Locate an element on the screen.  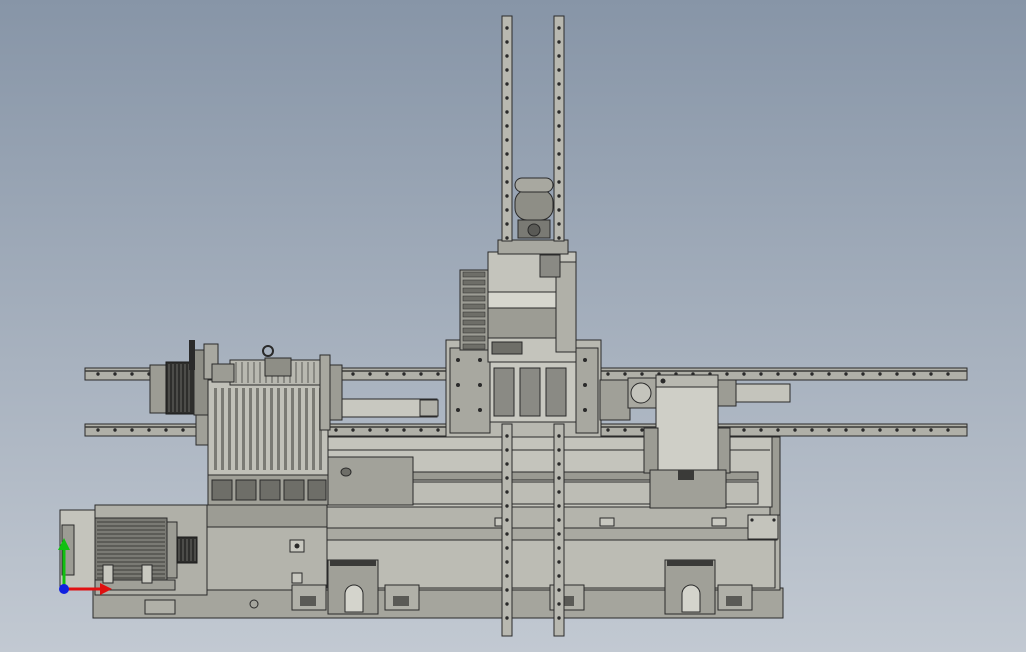
servo-motor is located at coordinates (534, 208).